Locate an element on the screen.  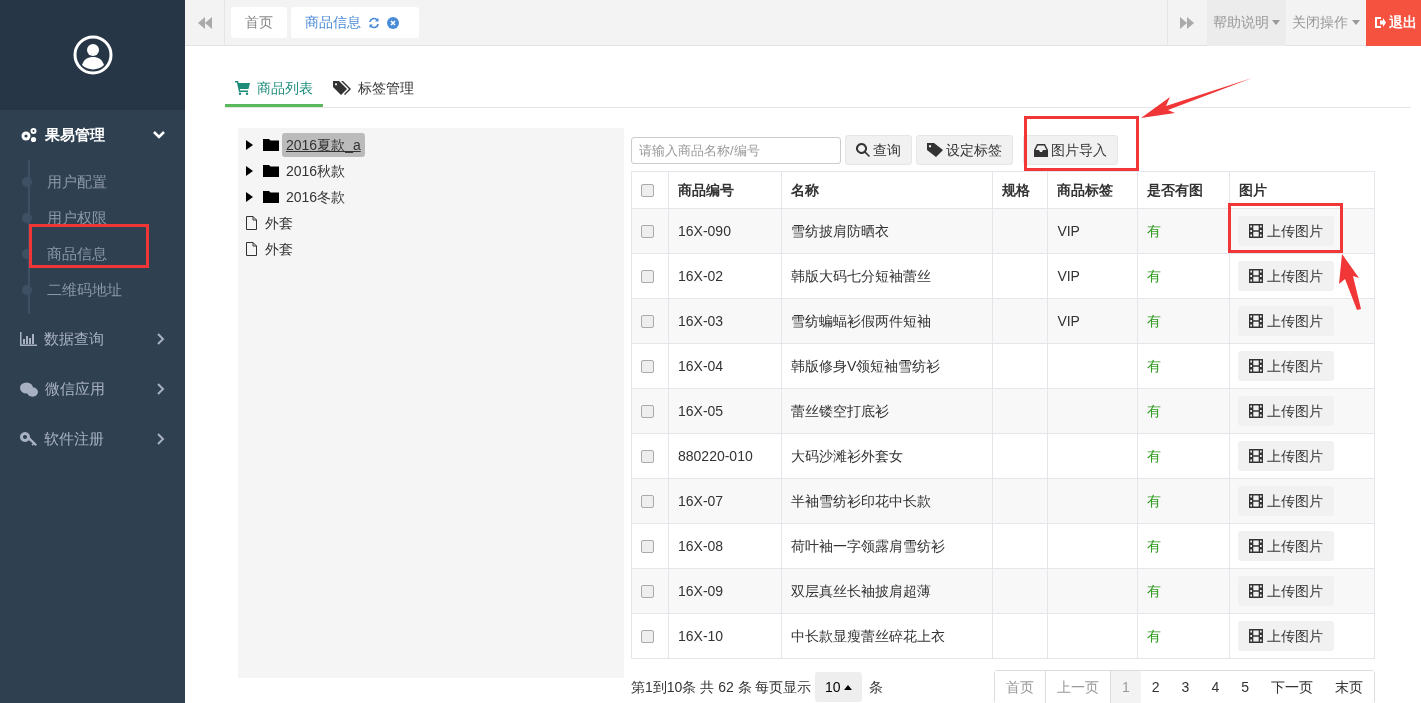
column-header: 是否有图 is located at coordinates (1183, 190).